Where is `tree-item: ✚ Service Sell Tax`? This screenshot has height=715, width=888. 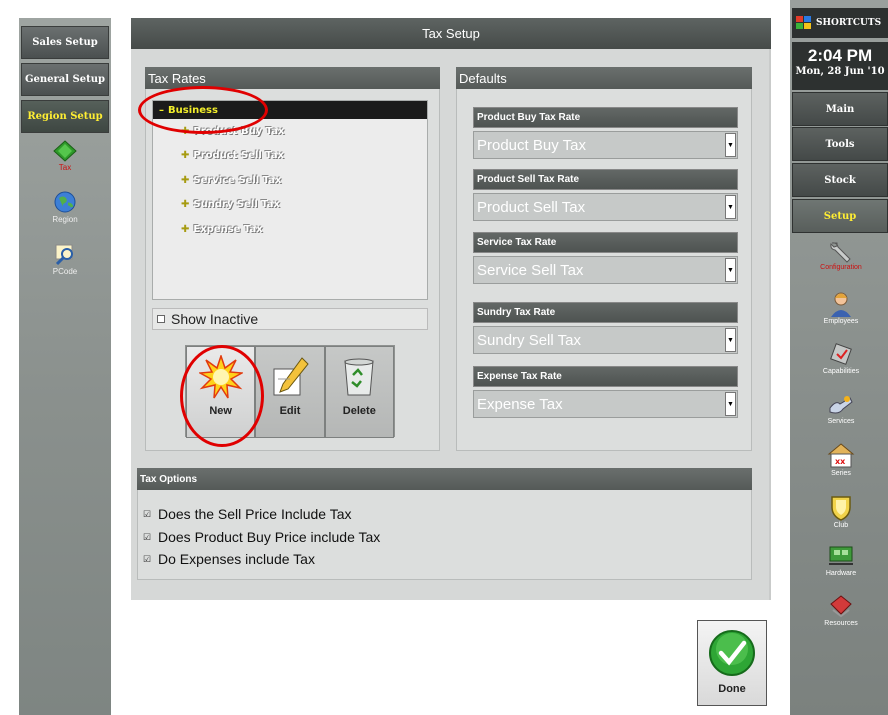 tree-item: ✚ Service Sell Tax is located at coordinates (290, 180).